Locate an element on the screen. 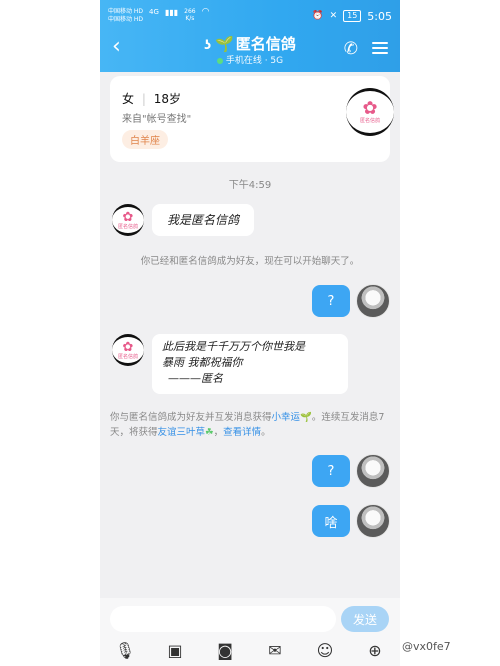 The height and width of the screenshot is (666, 500). carrier-2: 中国移动 HD is located at coordinates (126, 19).